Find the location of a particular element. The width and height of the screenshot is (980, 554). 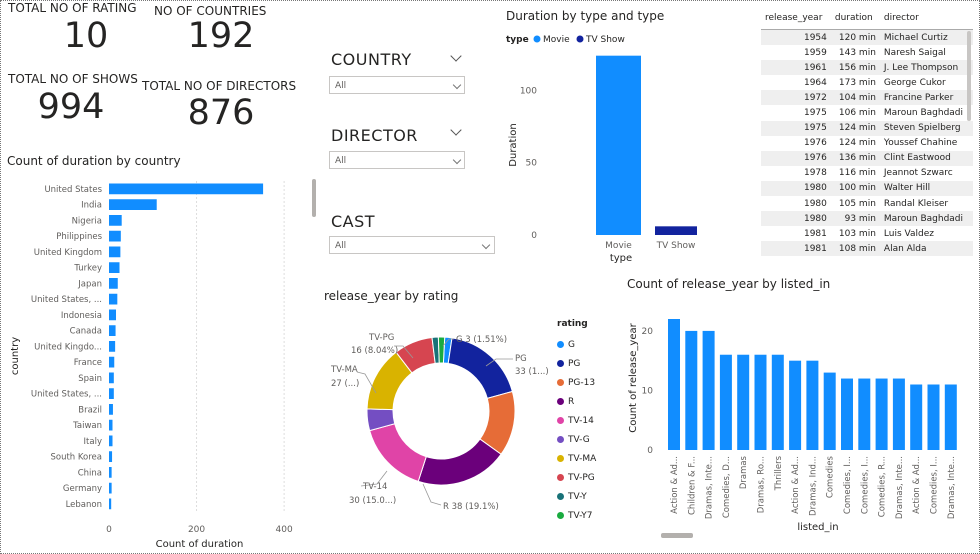

y-tick-label: Lebanon is located at coordinates (84, 505).